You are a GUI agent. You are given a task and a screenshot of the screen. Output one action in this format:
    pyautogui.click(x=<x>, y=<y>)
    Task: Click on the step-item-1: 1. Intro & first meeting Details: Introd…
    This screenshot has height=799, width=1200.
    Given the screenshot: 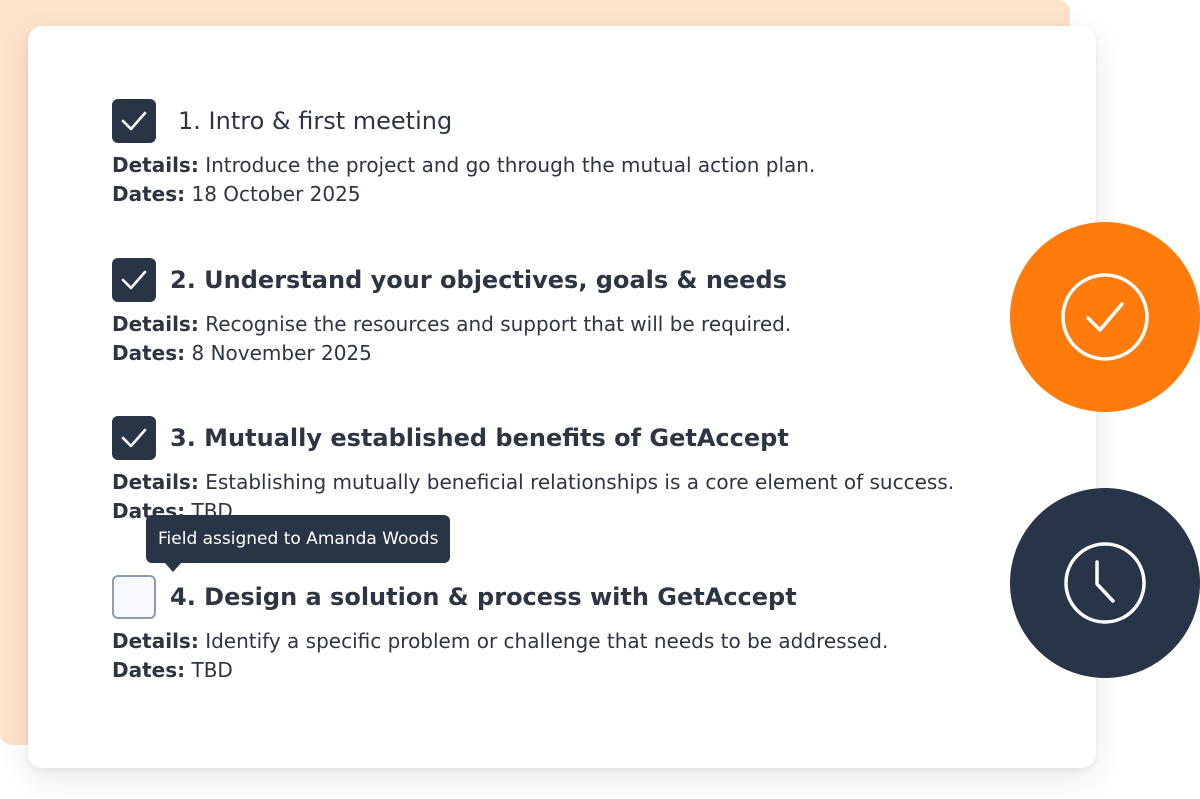 What is the action you would take?
    pyautogui.click(x=463, y=154)
    